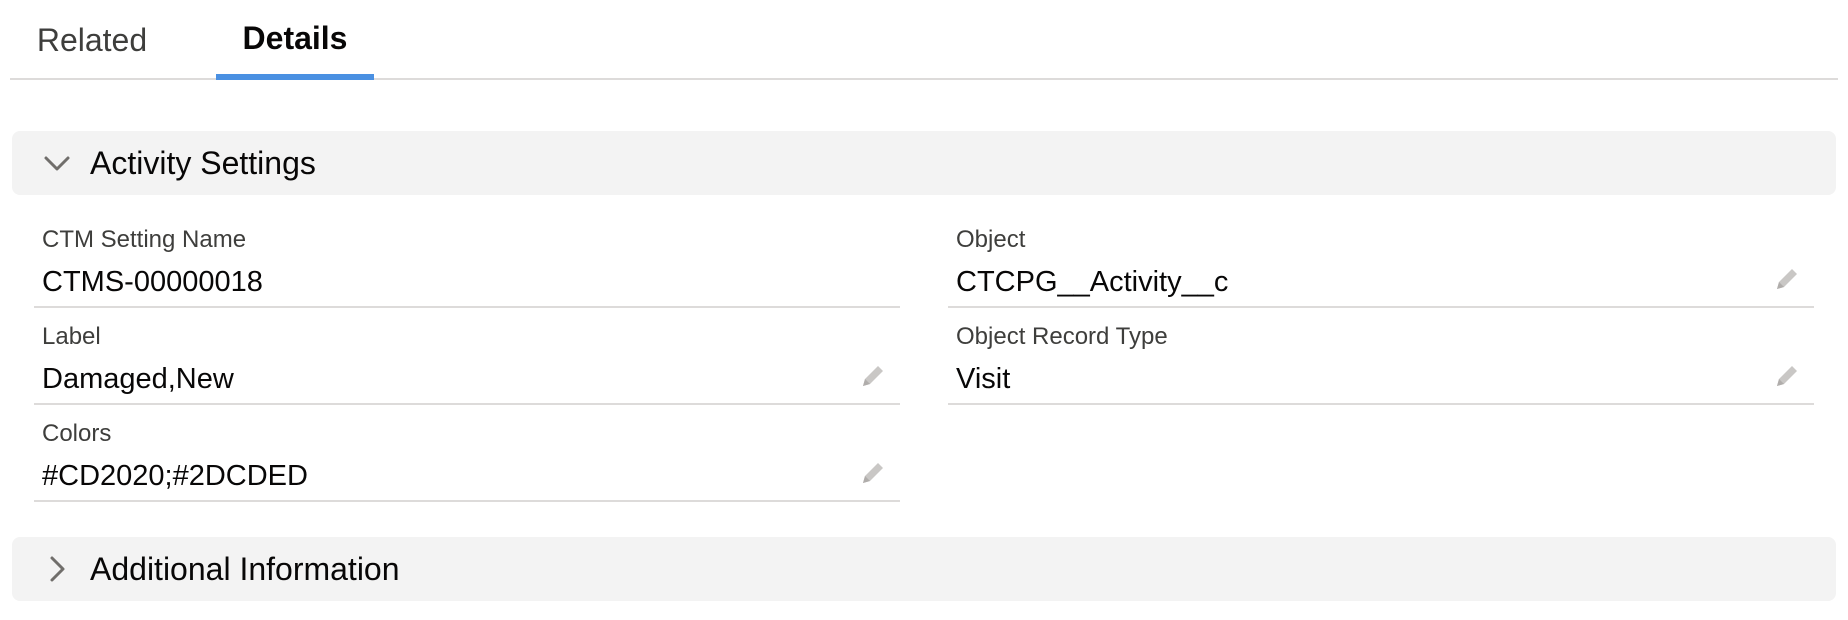 This screenshot has width=1848, height=620. I want to click on section-title-activity-settings: Activity Settings, so click(203, 162).